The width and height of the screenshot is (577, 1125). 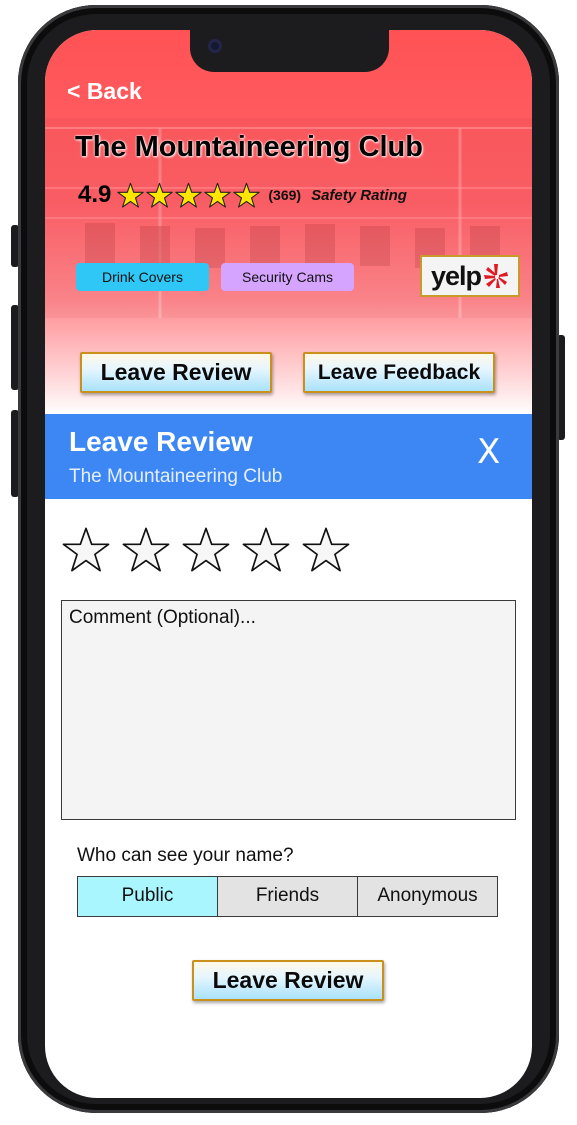 What do you see at coordinates (359, 195) in the screenshot?
I see `safety-rating-label: Safety Rating` at bounding box center [359, 195].